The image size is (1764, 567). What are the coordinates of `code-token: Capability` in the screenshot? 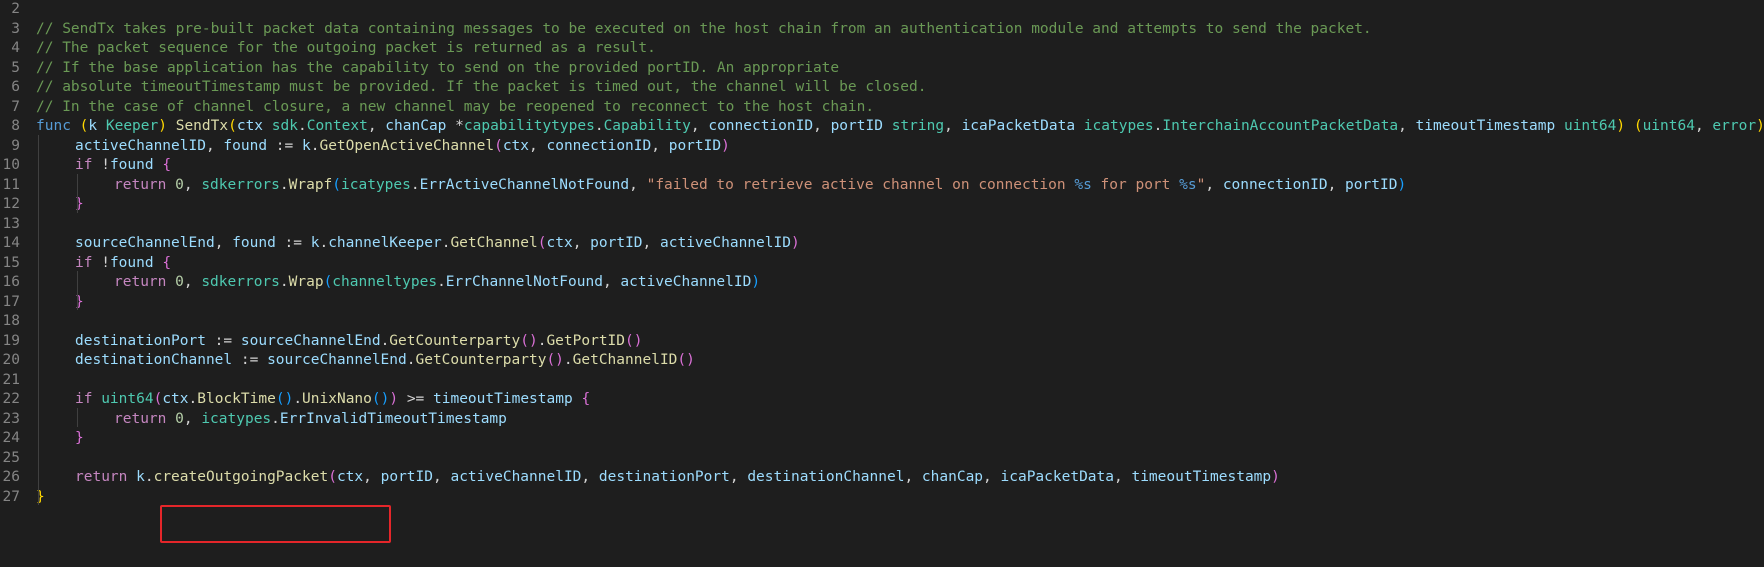 It's located at (647, 126).